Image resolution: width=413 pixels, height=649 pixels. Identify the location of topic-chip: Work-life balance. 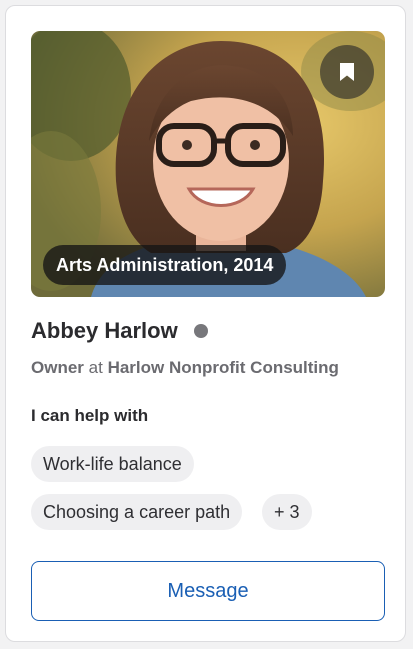
(112, 464).